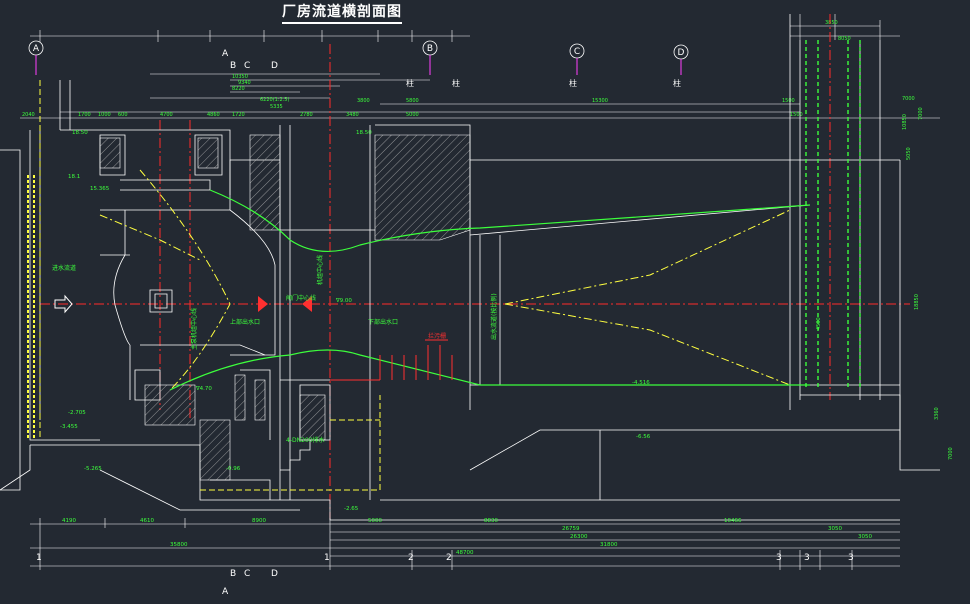 Image resolution: width=970 pixels, height=604 pixels. Describe the element at coordinates (93, 469) in the screenshot. I see `elev-base1: -5.265` at that location.